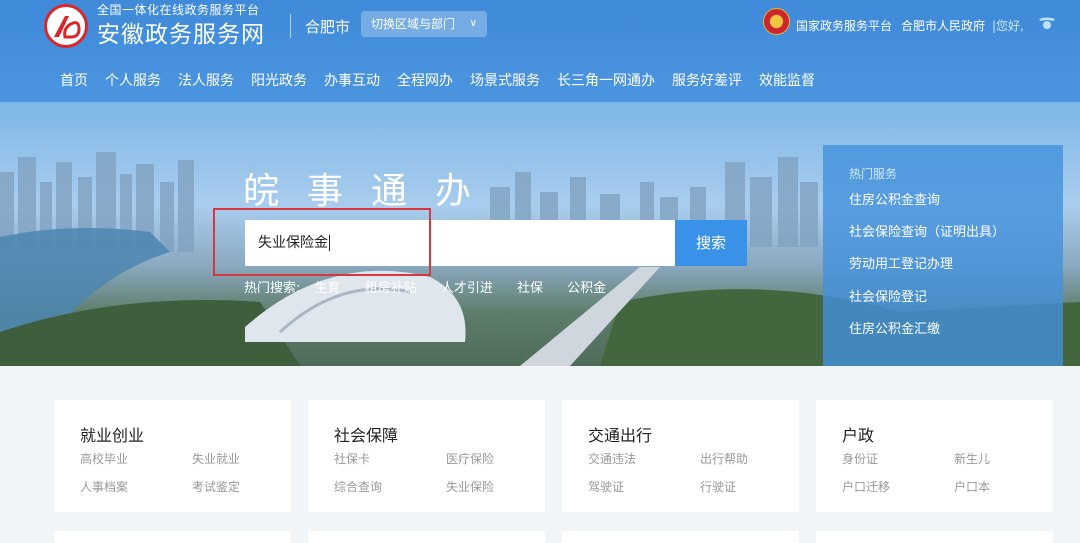  What do you see at coordinates (894, 198) in the screenshot?
I see `hot-service-item: 住房公积金查询` at bounding box center [894, 198].